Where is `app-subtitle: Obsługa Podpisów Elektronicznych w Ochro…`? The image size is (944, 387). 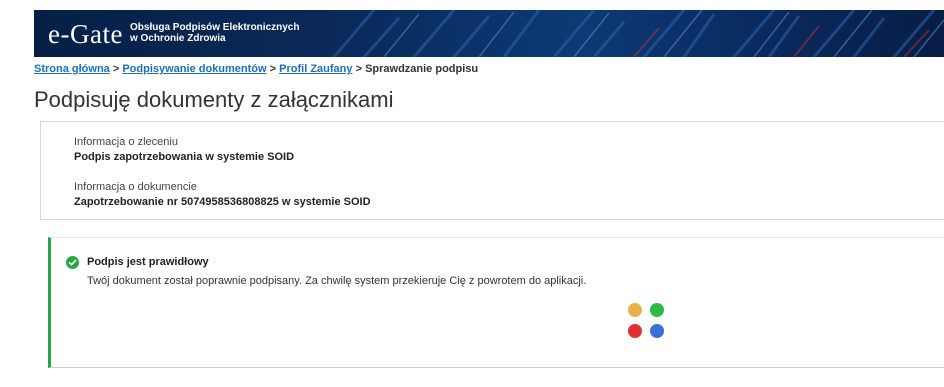 app-subtitle: Obsługa Podpisów Elektronicznych w Ochro… is located at coordinates (214, 33).